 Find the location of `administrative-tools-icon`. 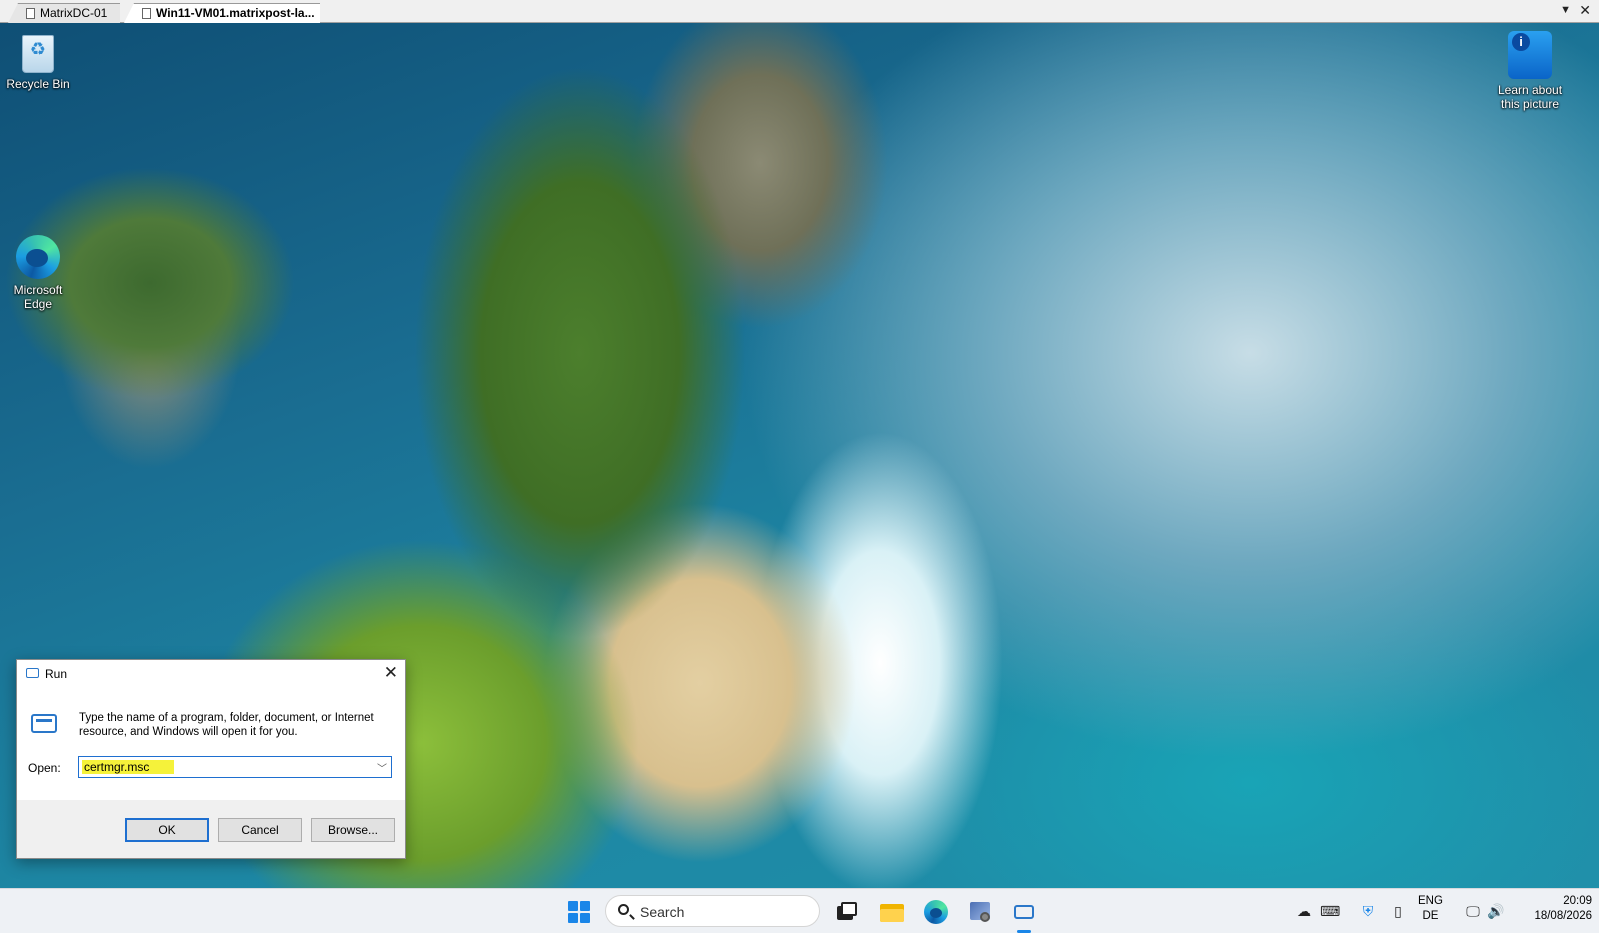

administrative-tools-icon is located at coordinates (980, 912).